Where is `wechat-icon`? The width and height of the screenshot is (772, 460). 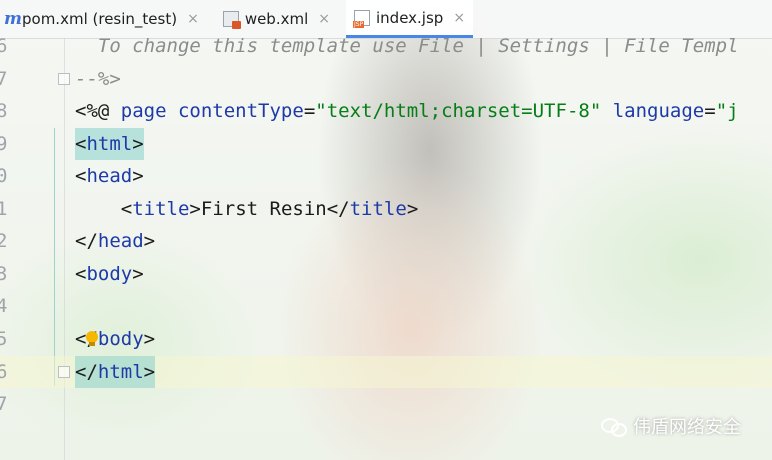 wechat-icon is located at coordinates (614, 426).